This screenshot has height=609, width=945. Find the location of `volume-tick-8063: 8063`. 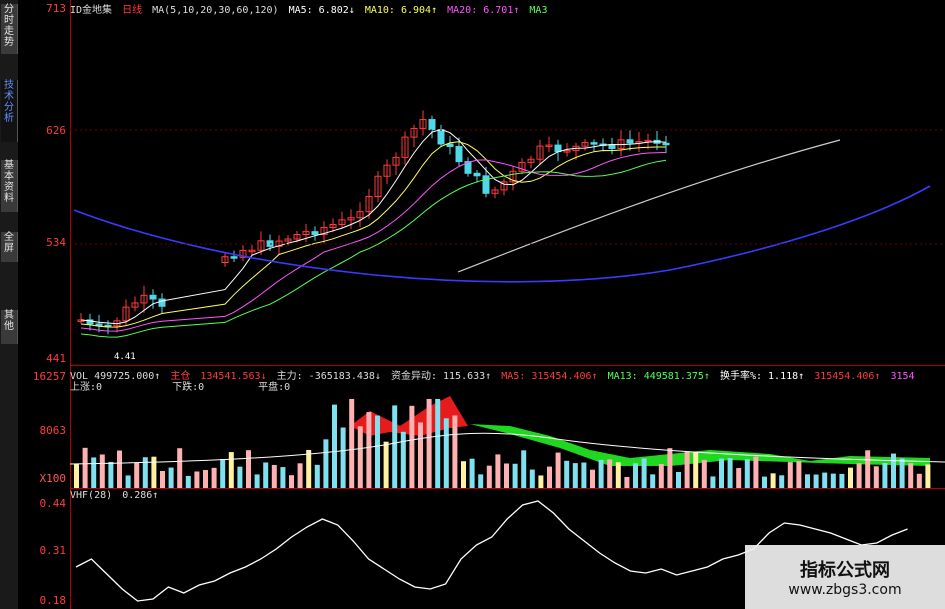

volume-tick-8063: 8063 is located at coordinates (53, 430).